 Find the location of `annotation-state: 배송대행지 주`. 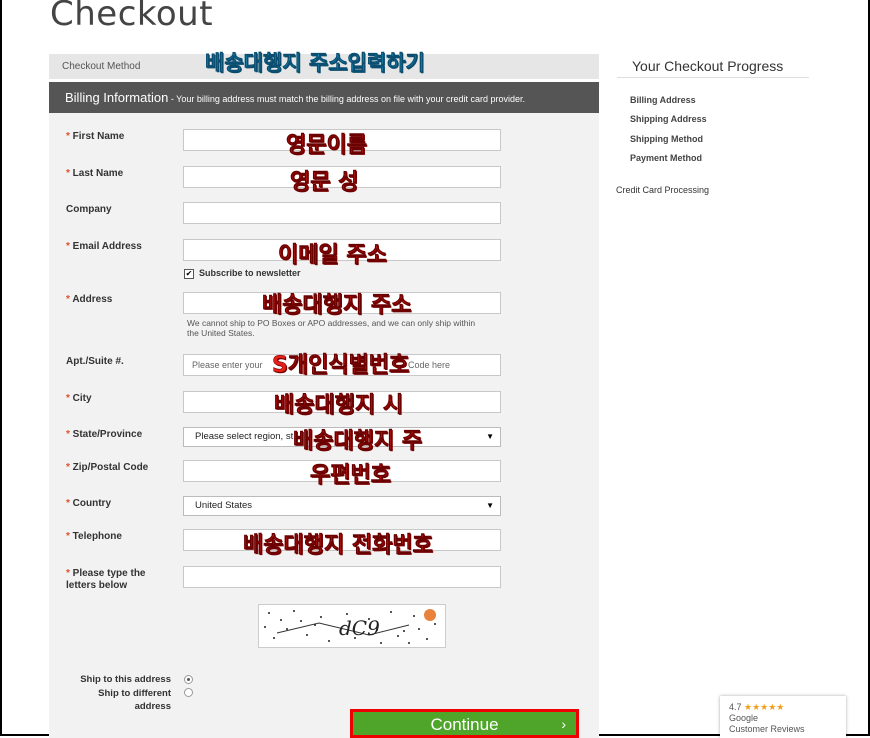

annotation-state: 배송대행지 주 is located at coordinates (358, 442).